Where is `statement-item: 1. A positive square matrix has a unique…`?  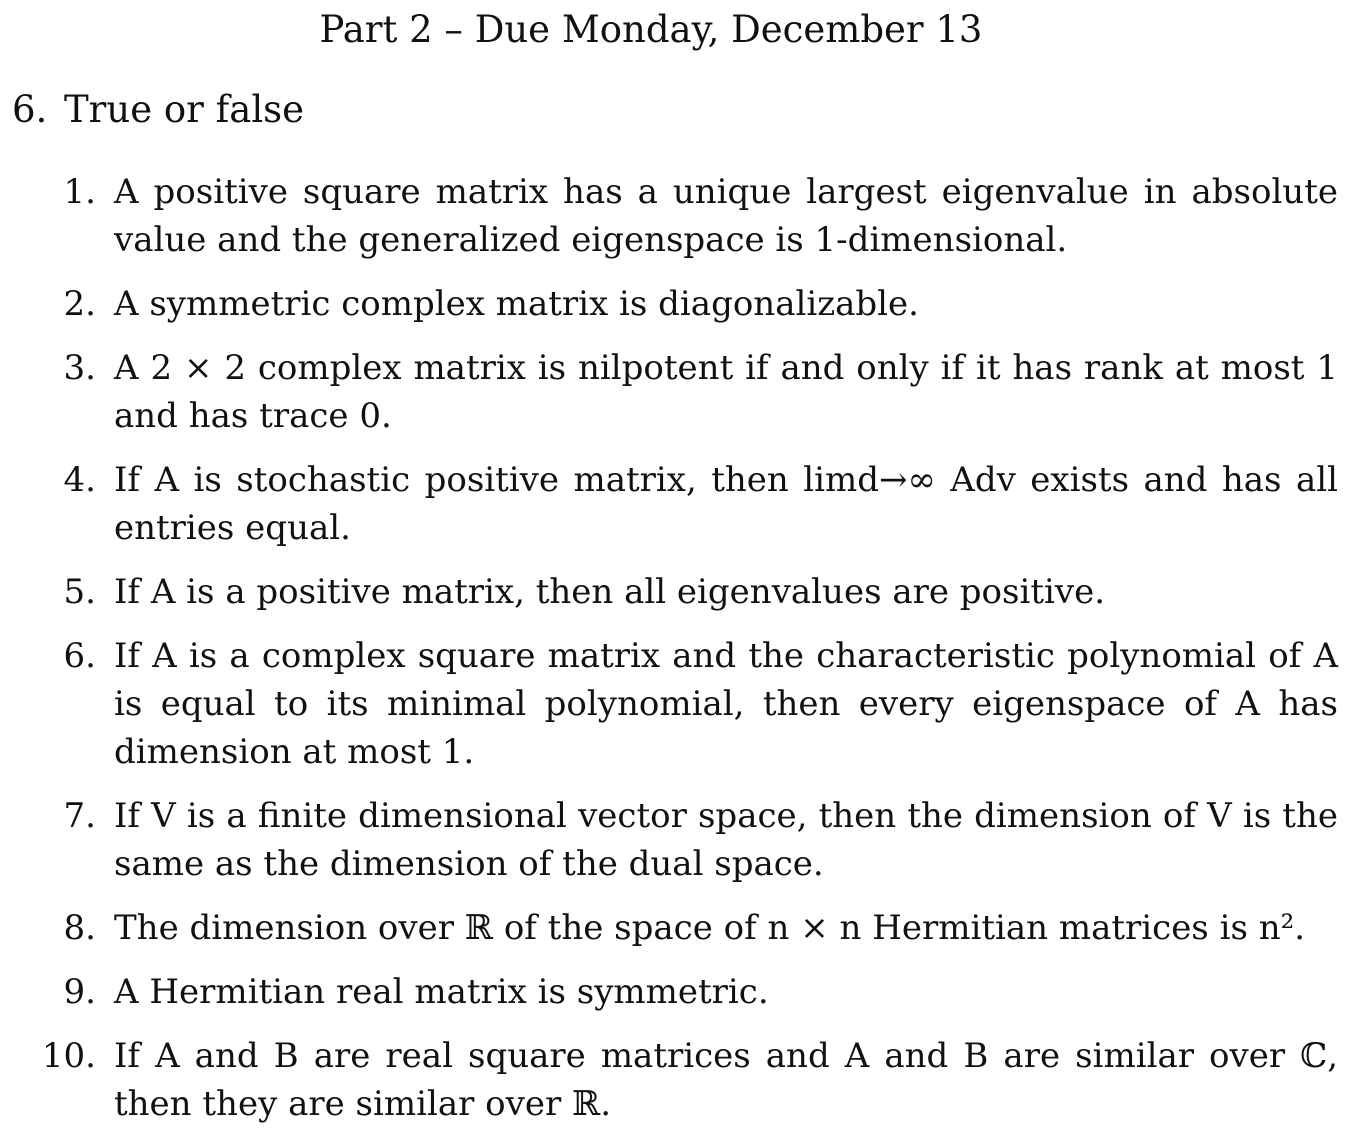
statement-item: 1. A positive square matrix has a unique… is located at coordinates (679, 216).